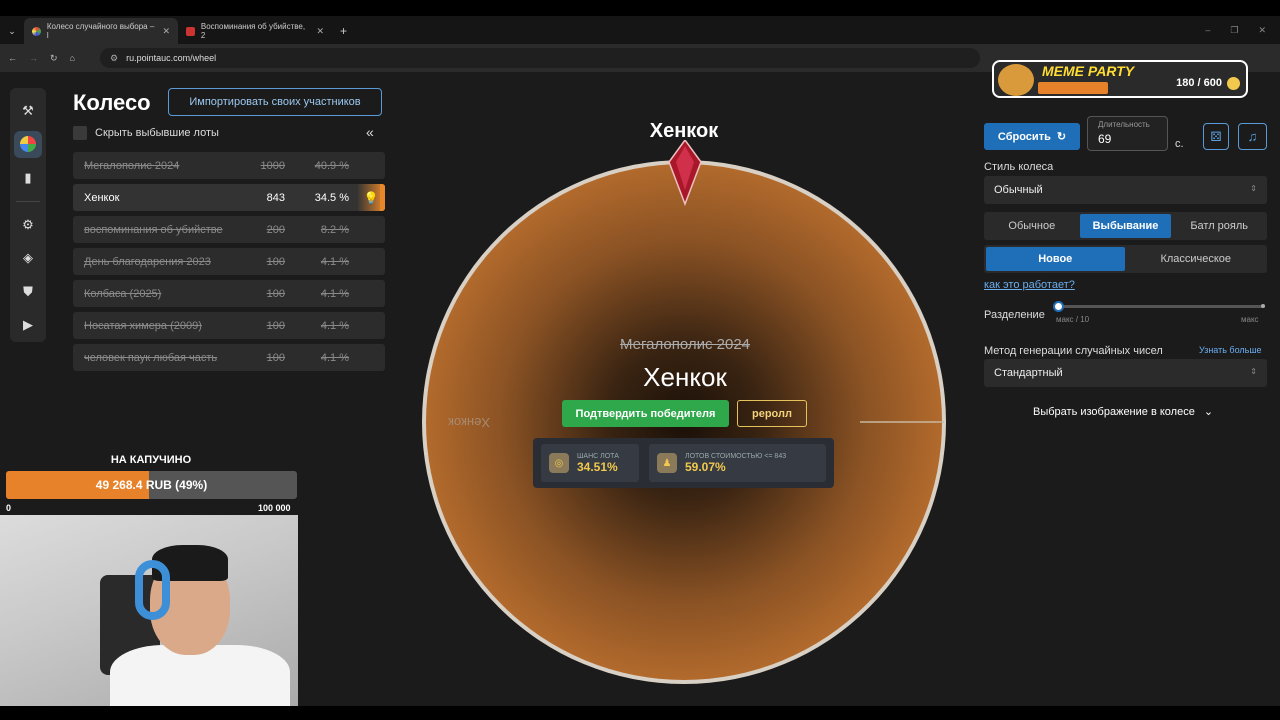  Describe the element at coordinates (1253, 371) in the screenshot. I see `select-arrows-icon: ⇕` at that location.